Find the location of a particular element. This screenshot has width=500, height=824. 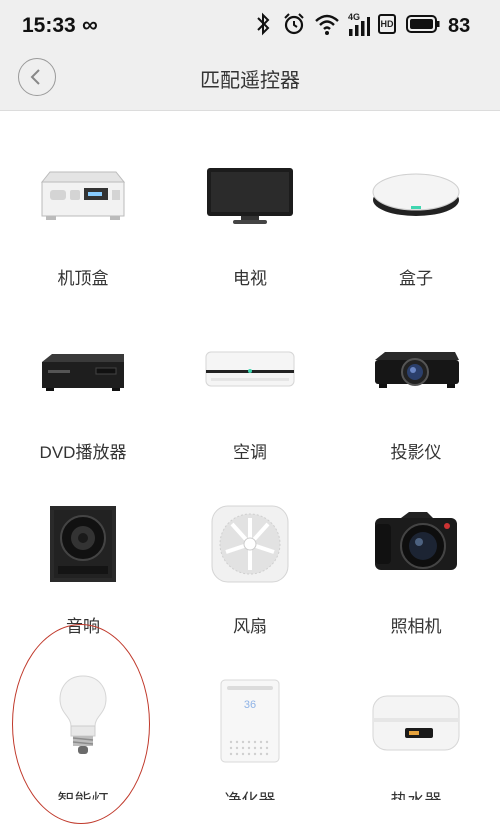

bluetooth-icon is located at coordinates (263, 24).